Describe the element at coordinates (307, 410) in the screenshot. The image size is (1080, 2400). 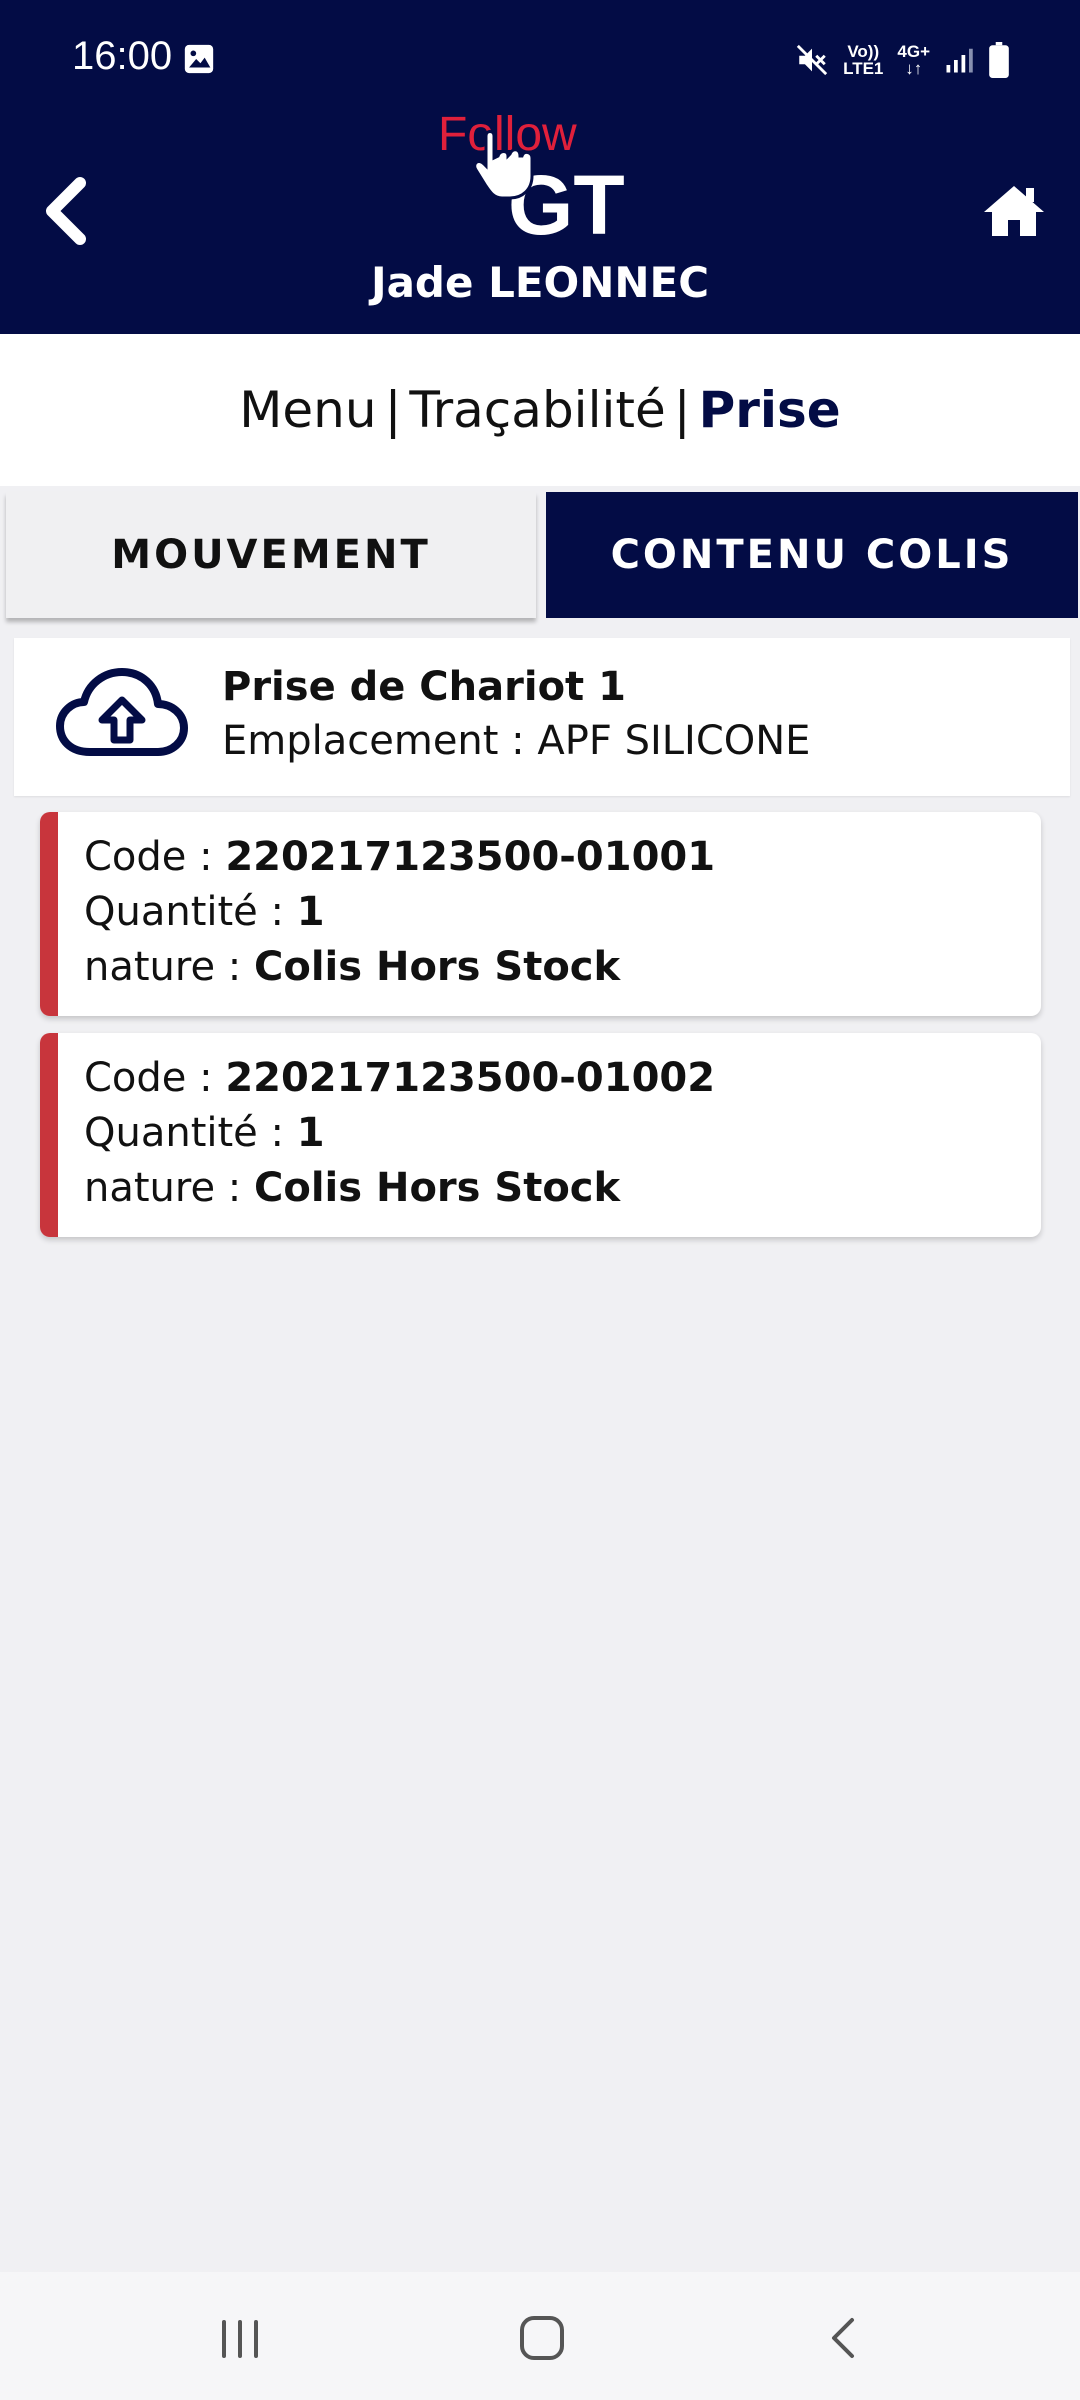
I see `breadcrumb-menu: Menu` at that location.